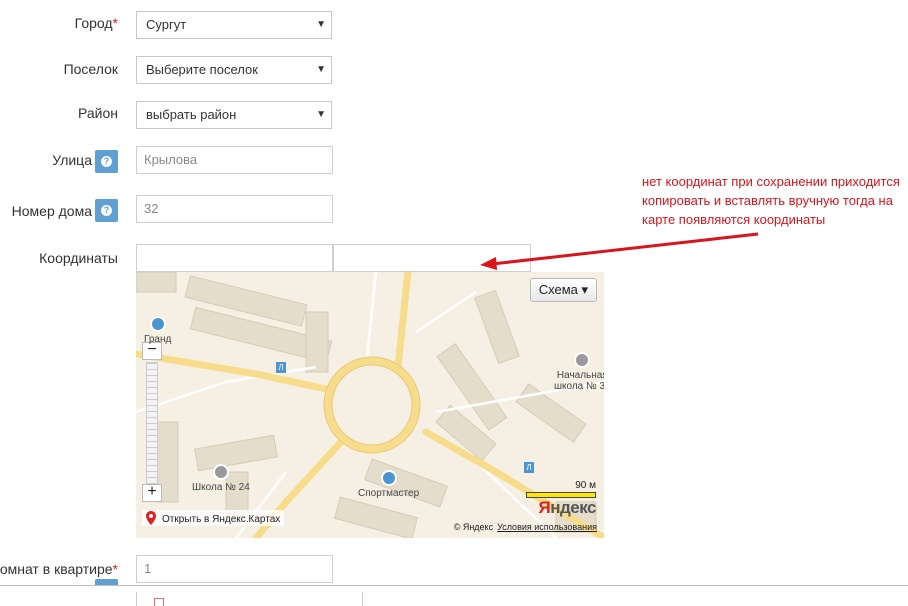 The width and height of the screenshot is (908, 606). I want to click on yandex-logo: Яндекс, so click(567, 508).